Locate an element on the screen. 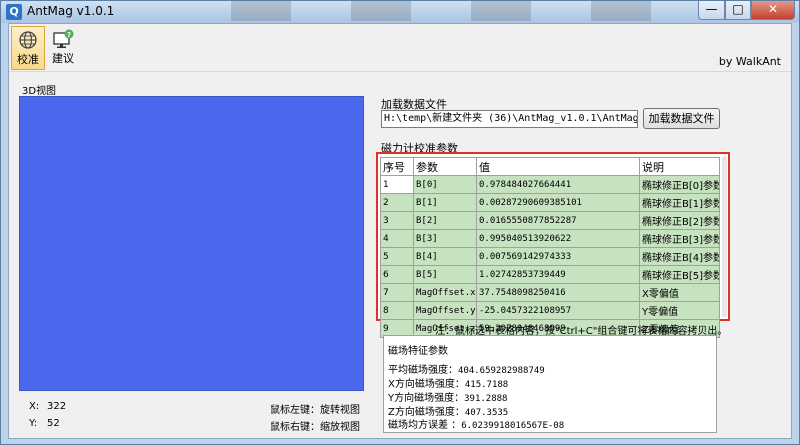 Image resolution: width=800 pixels, height=445 pixels. stat-row: 磁场均方误差 ：6.0239918016567E-08 is located at coordinates (476, 423).